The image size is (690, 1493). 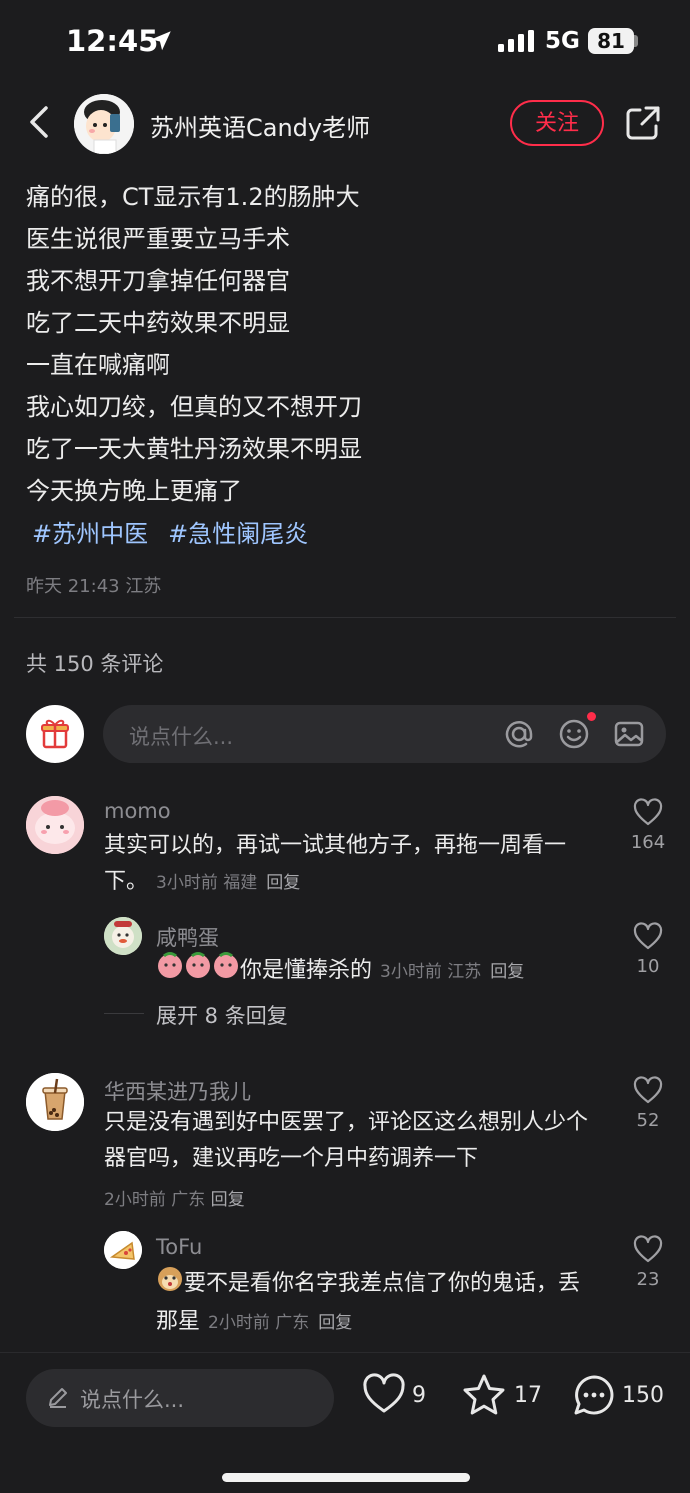 I want to click on pink-creature-avatar-icon, so click(x=55, y=825).